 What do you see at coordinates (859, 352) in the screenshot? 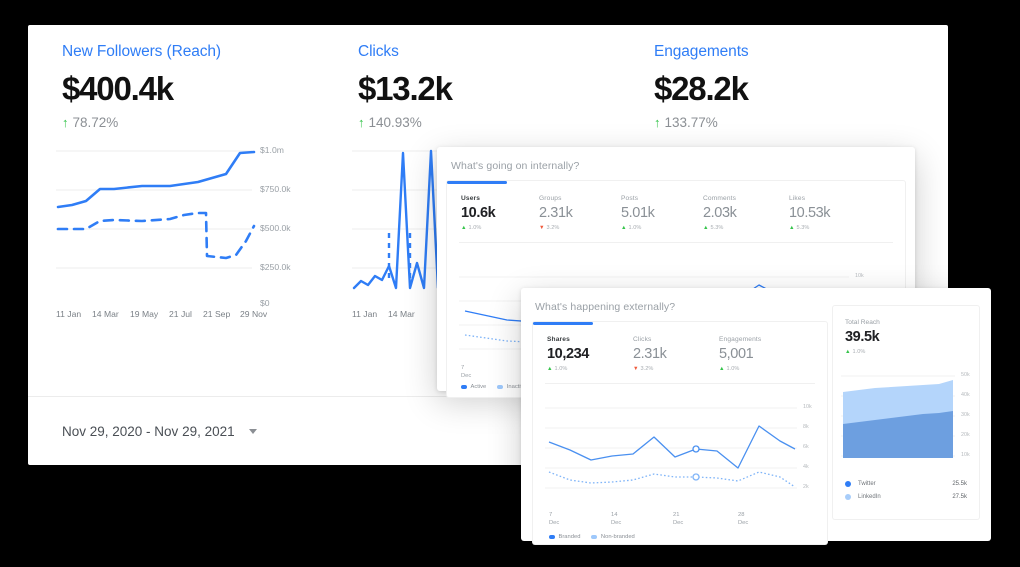
I see `total-reach-delta-value: 1.0%` at bounding box center [859, 352].